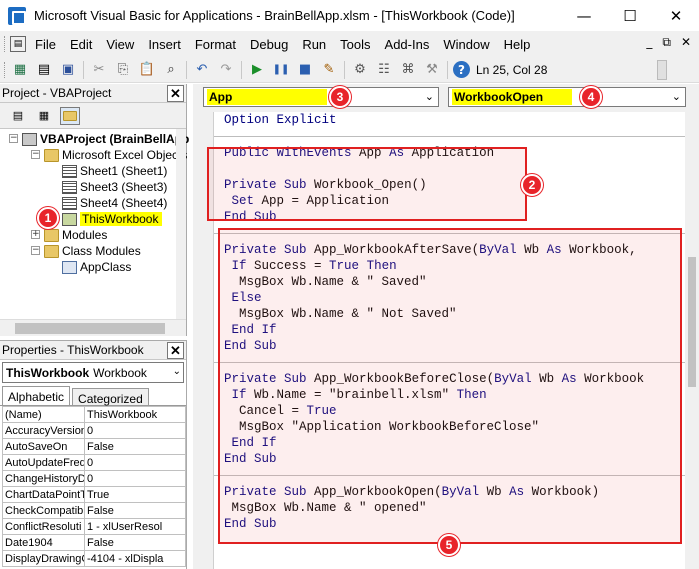 The image size is (699, 569). What do you see at coordinates (18, 116) in the screenshot?
I see `view-code-icon: ▤` at bounding box center [18, 116].